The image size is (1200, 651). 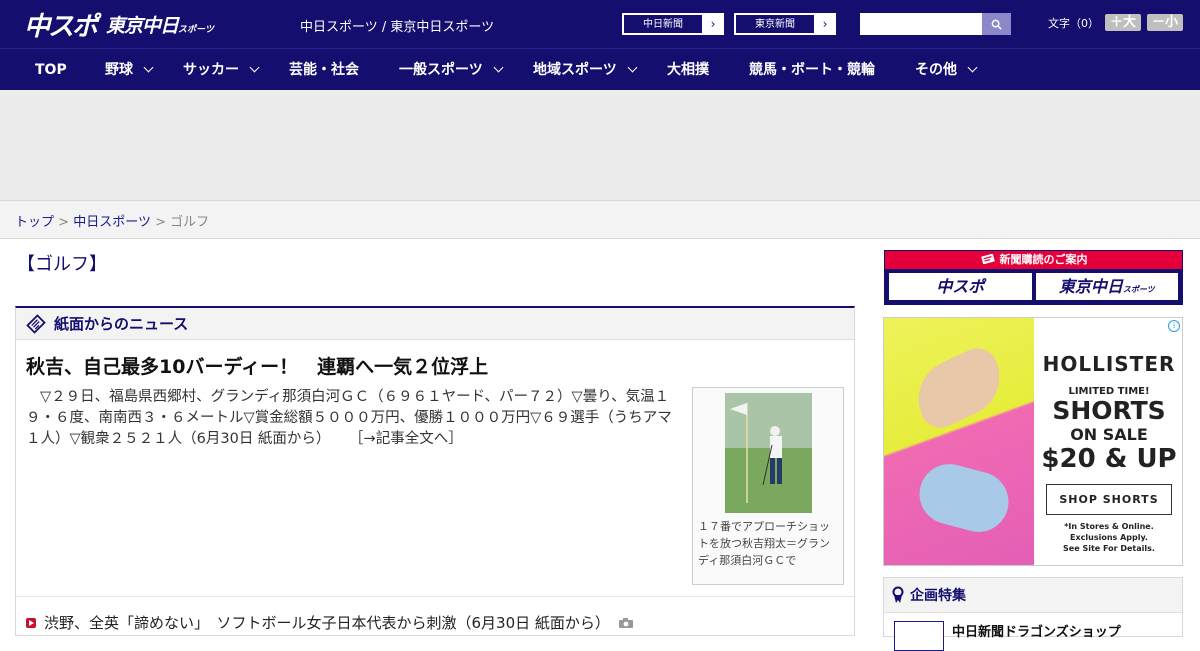 What do you see at coordinates (1109, 410) in the screenshot?
I see `ad-line2: SHORTS` at bounding box center [1109, 410].